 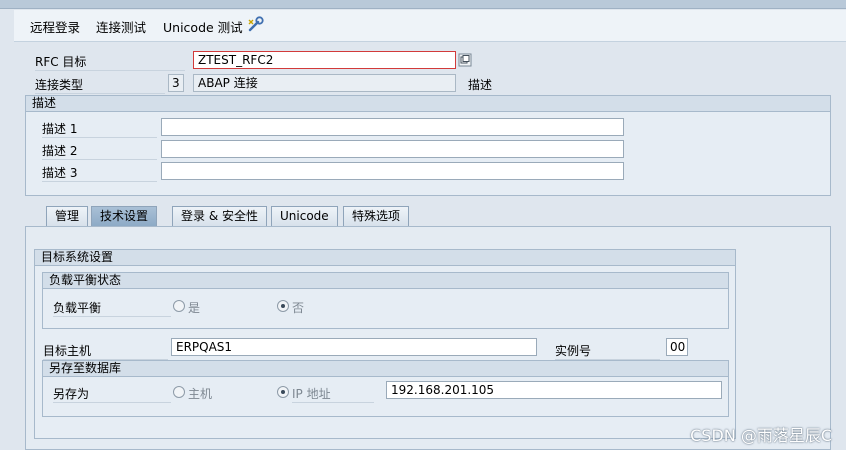 I want to click on load-balance-group: 负载平衡状态 负载平衡 是 否, so click(x=385, y=300).